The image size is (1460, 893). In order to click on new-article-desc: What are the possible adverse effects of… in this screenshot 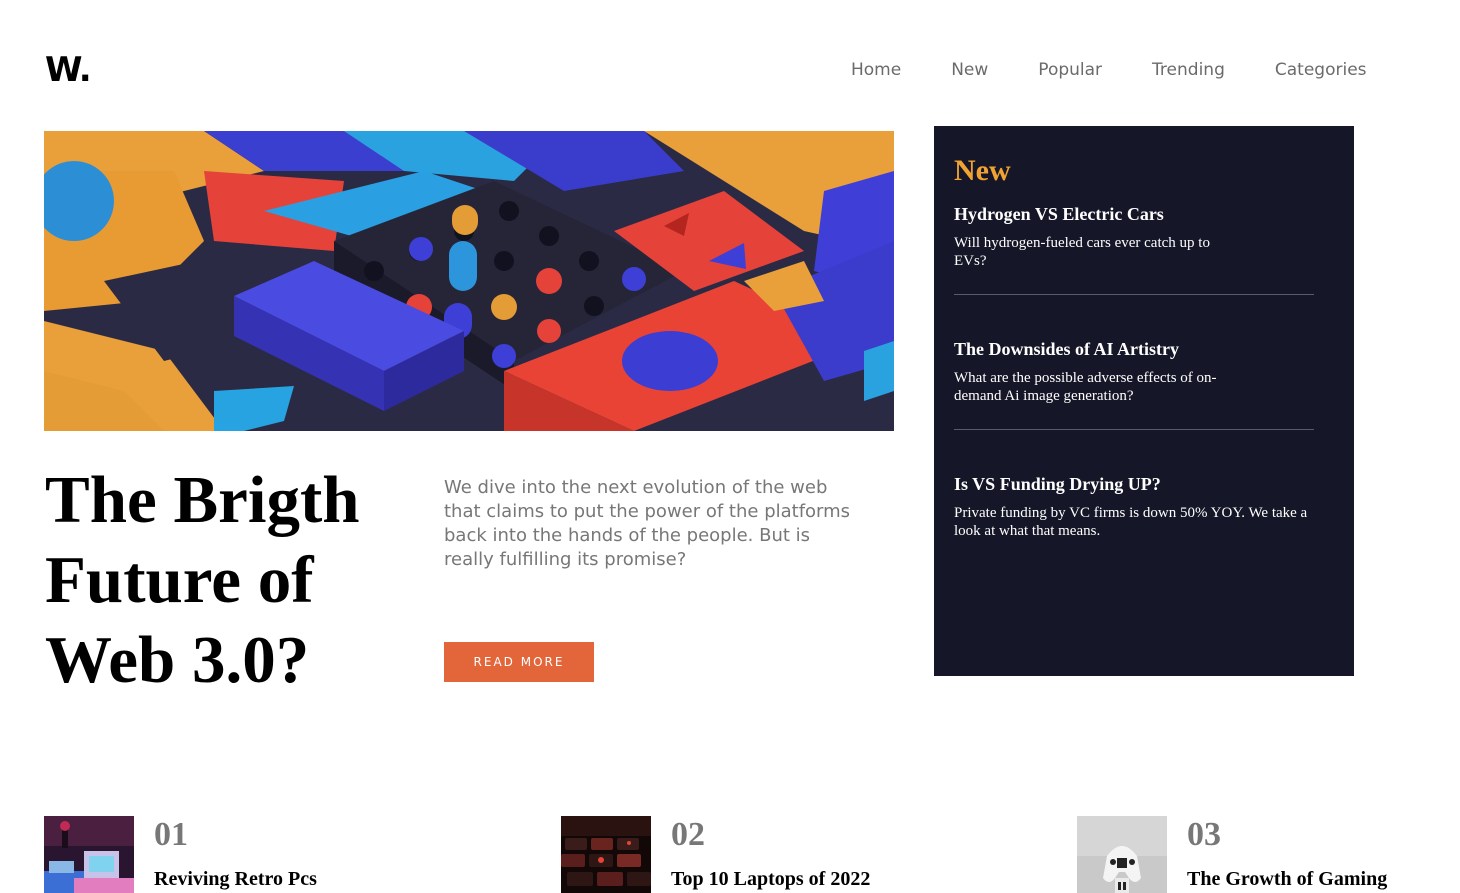, I will do `click(1085, 387)`.